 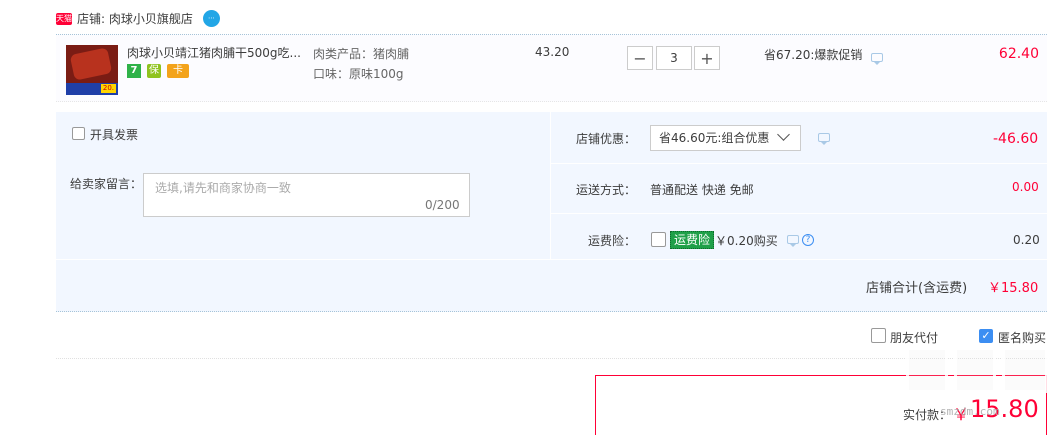 I want to click on item-total-price: 62.40, so click(x=1018, y=54).